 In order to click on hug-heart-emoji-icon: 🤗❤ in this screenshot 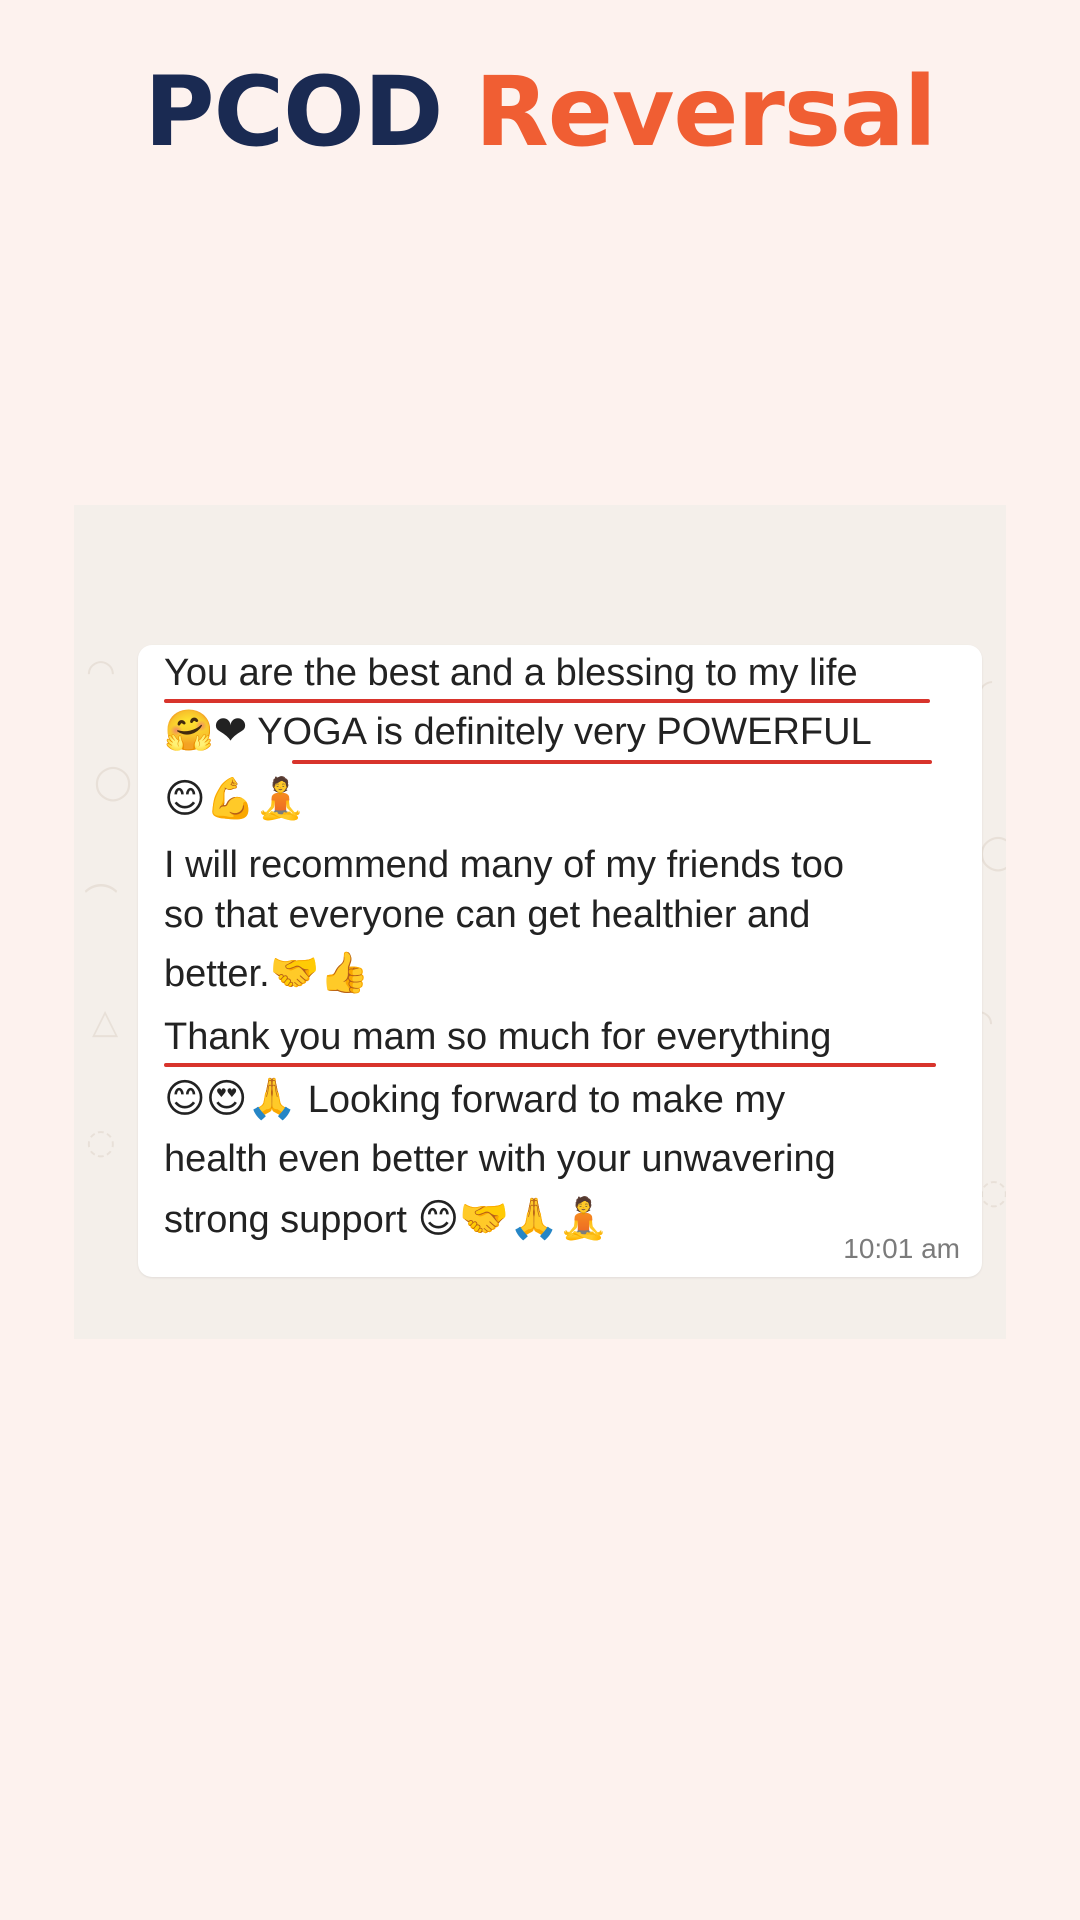, I will do `click(206, 731)`.